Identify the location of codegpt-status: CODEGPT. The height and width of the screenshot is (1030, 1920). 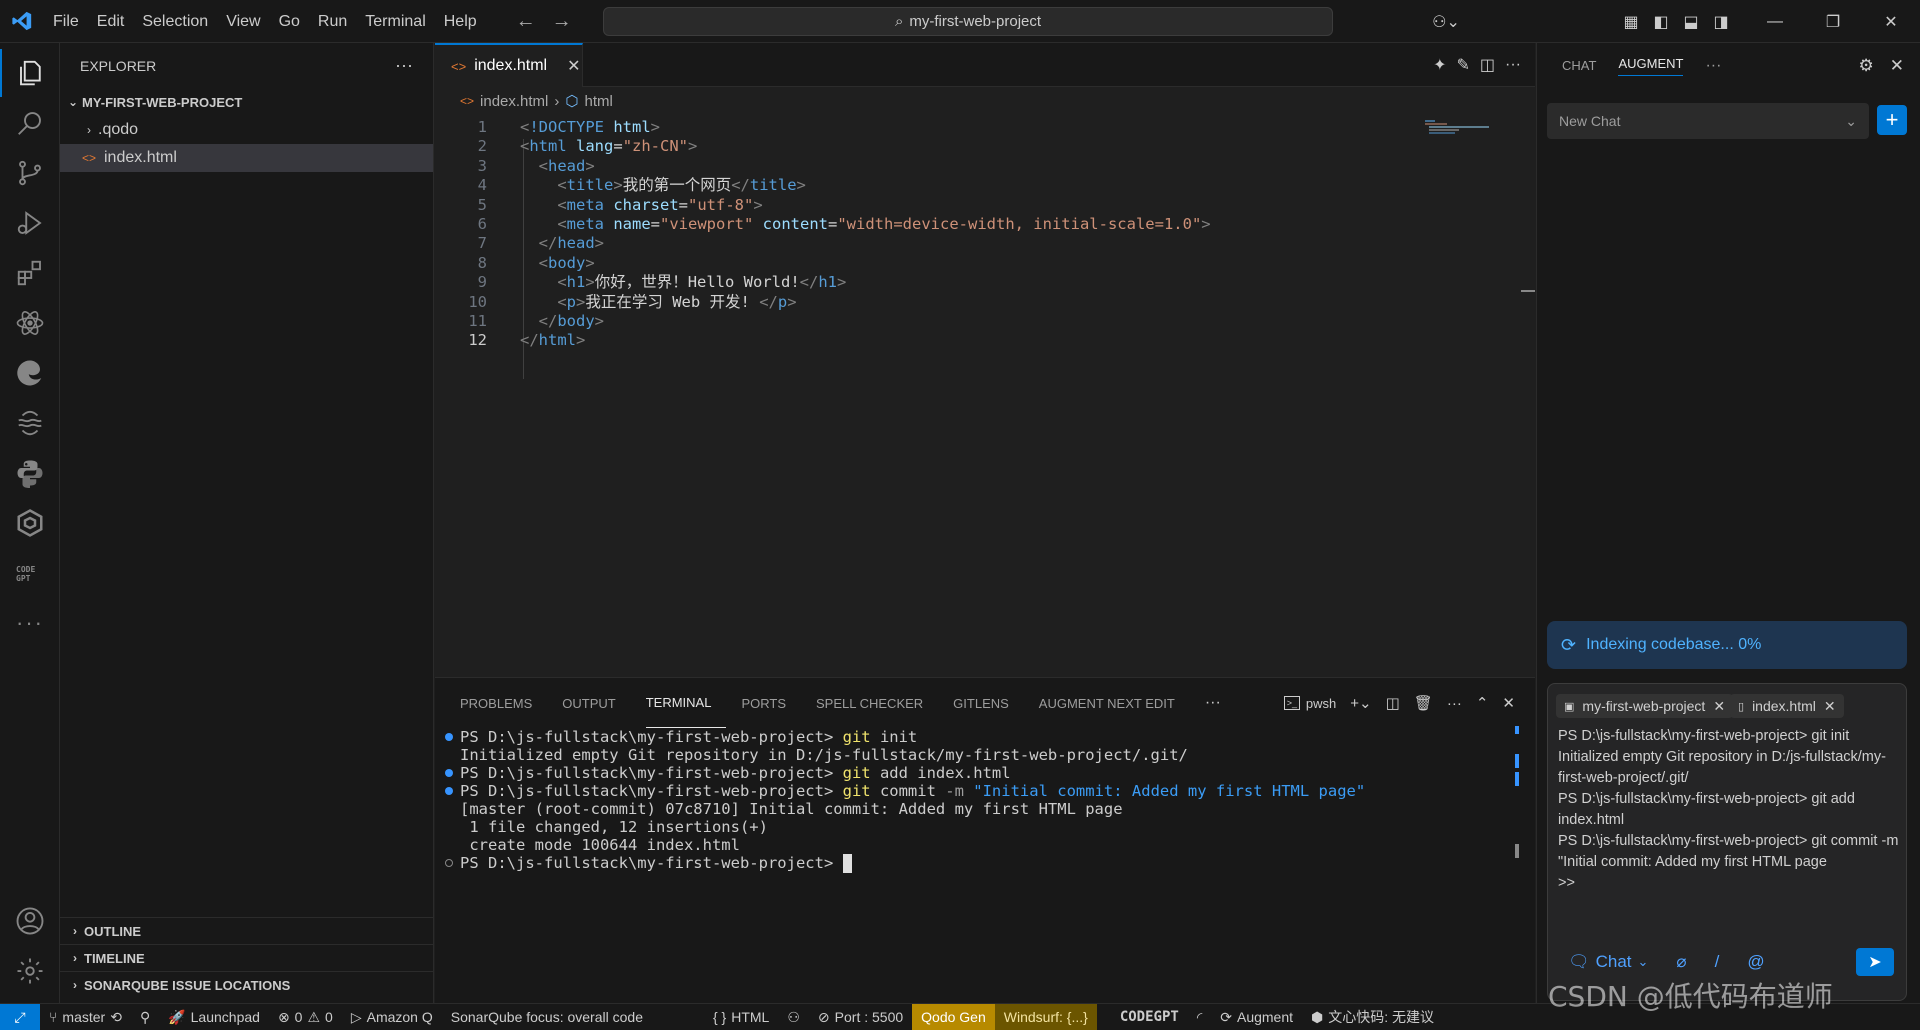
(1149, 1017).